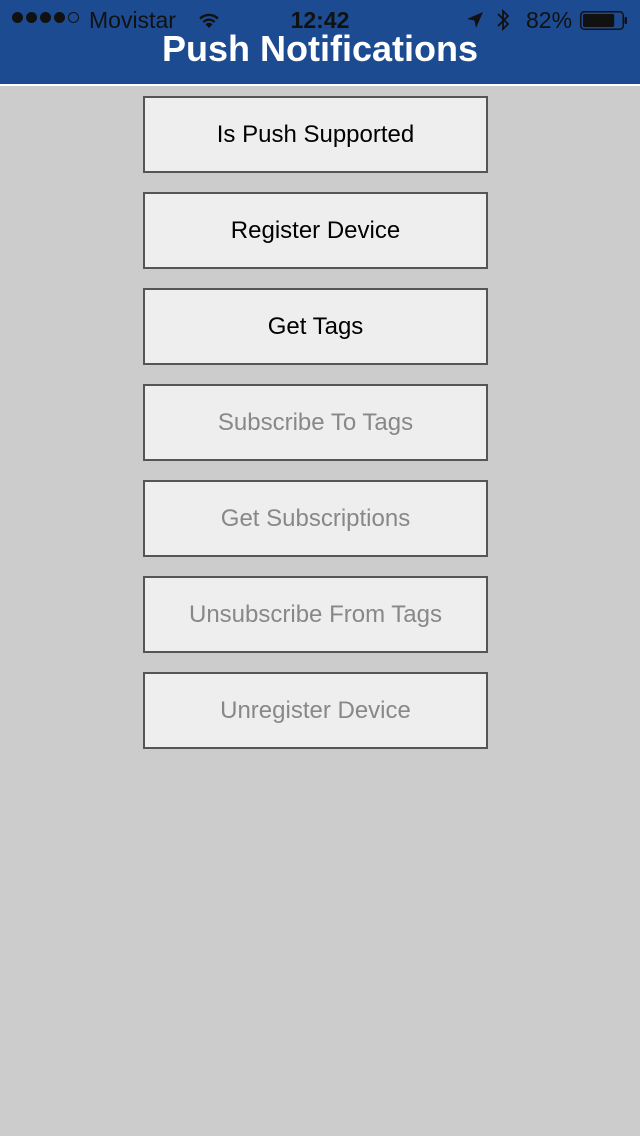 This screenshot has height=1136, width=640. What do you see at coordinates (315, 134) in the screenshot?
I see `is-push-supported-button: Is Push Supported` at bounding box center [315, 134].